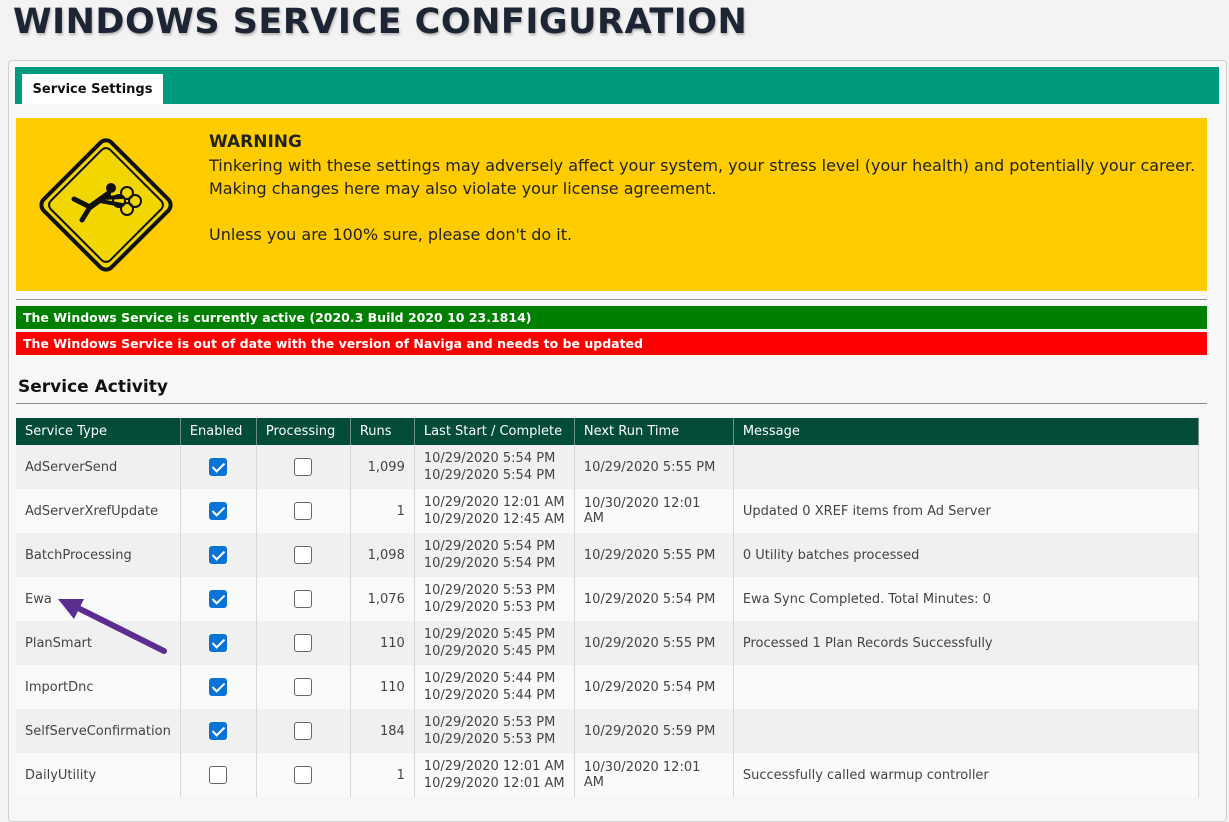 The height and width of the screenshot is (822, 1229). What do you see at coordinates (966, 431) in the screenshot?
I see `column-header-message: Message` at bounding box center [966, 431].